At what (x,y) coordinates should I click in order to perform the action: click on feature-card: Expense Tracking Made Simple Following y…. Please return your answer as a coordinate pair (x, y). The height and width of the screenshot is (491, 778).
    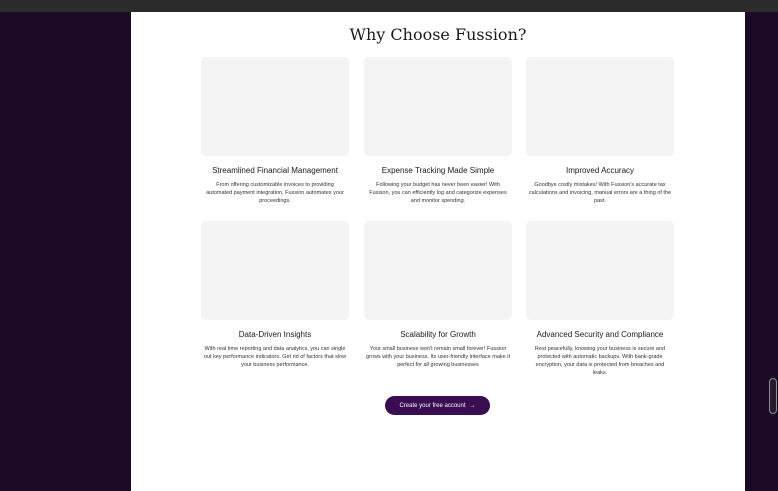
    Looking at the image, I should click on (438, 131).